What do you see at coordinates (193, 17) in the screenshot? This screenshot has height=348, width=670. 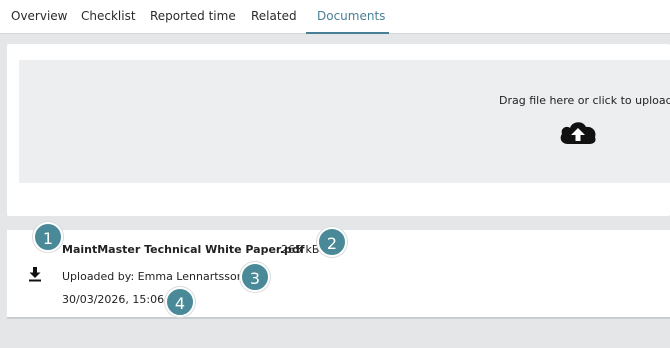 I see `tab-reported-time: Reported time` at bounding box center [193, 17].